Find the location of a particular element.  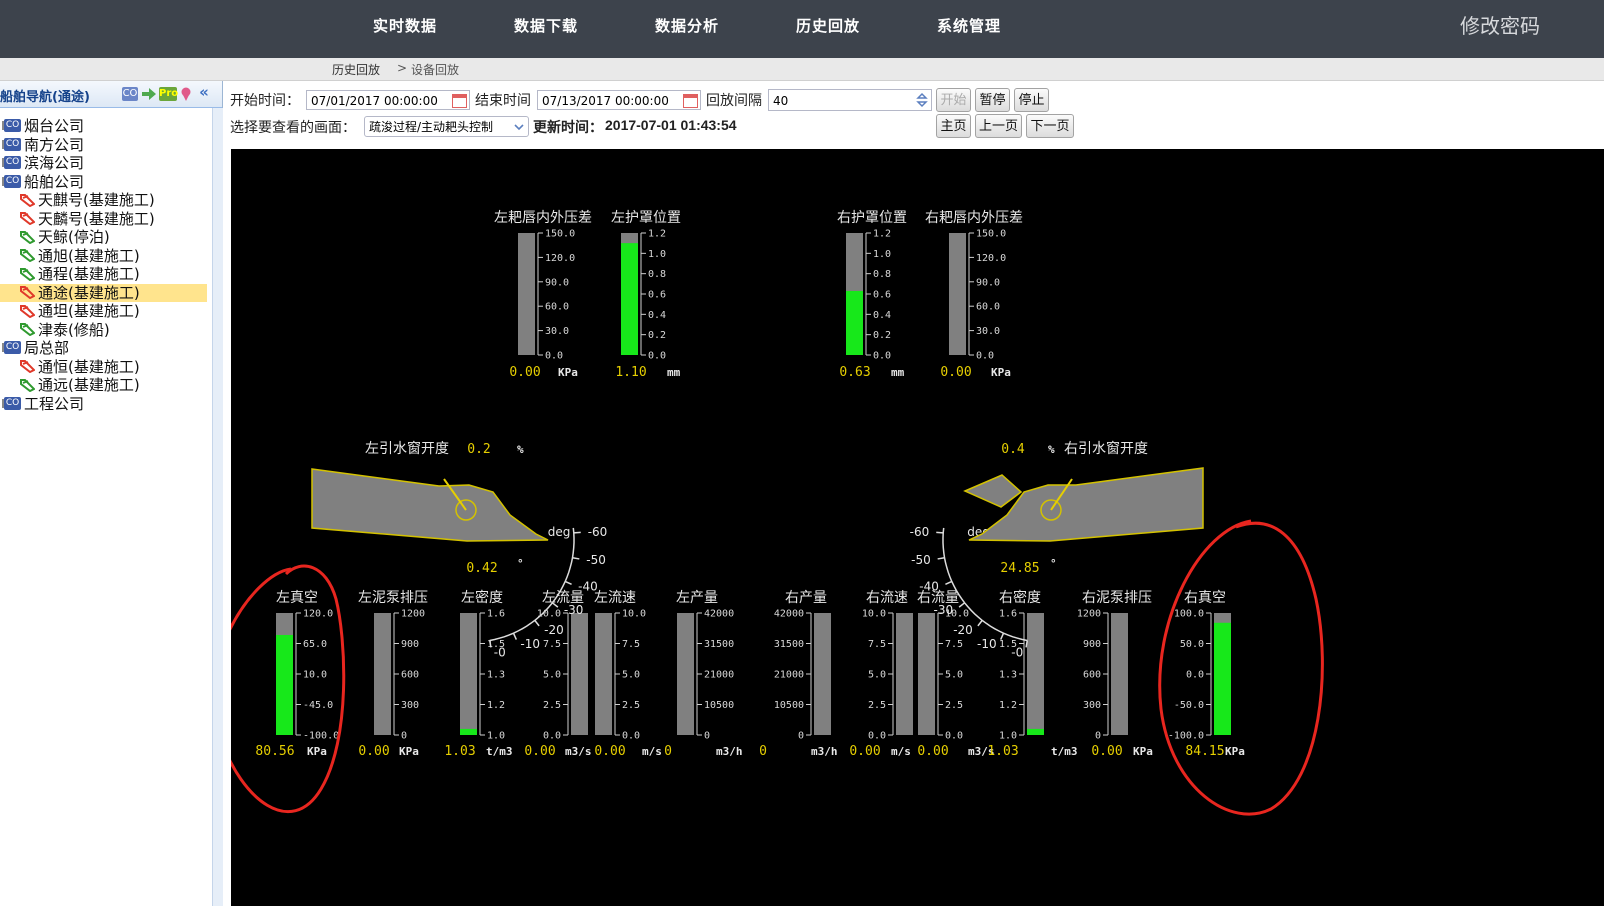

start-time-field: 07/01/2017 00:00:00 is located at coordinates (388, 100).